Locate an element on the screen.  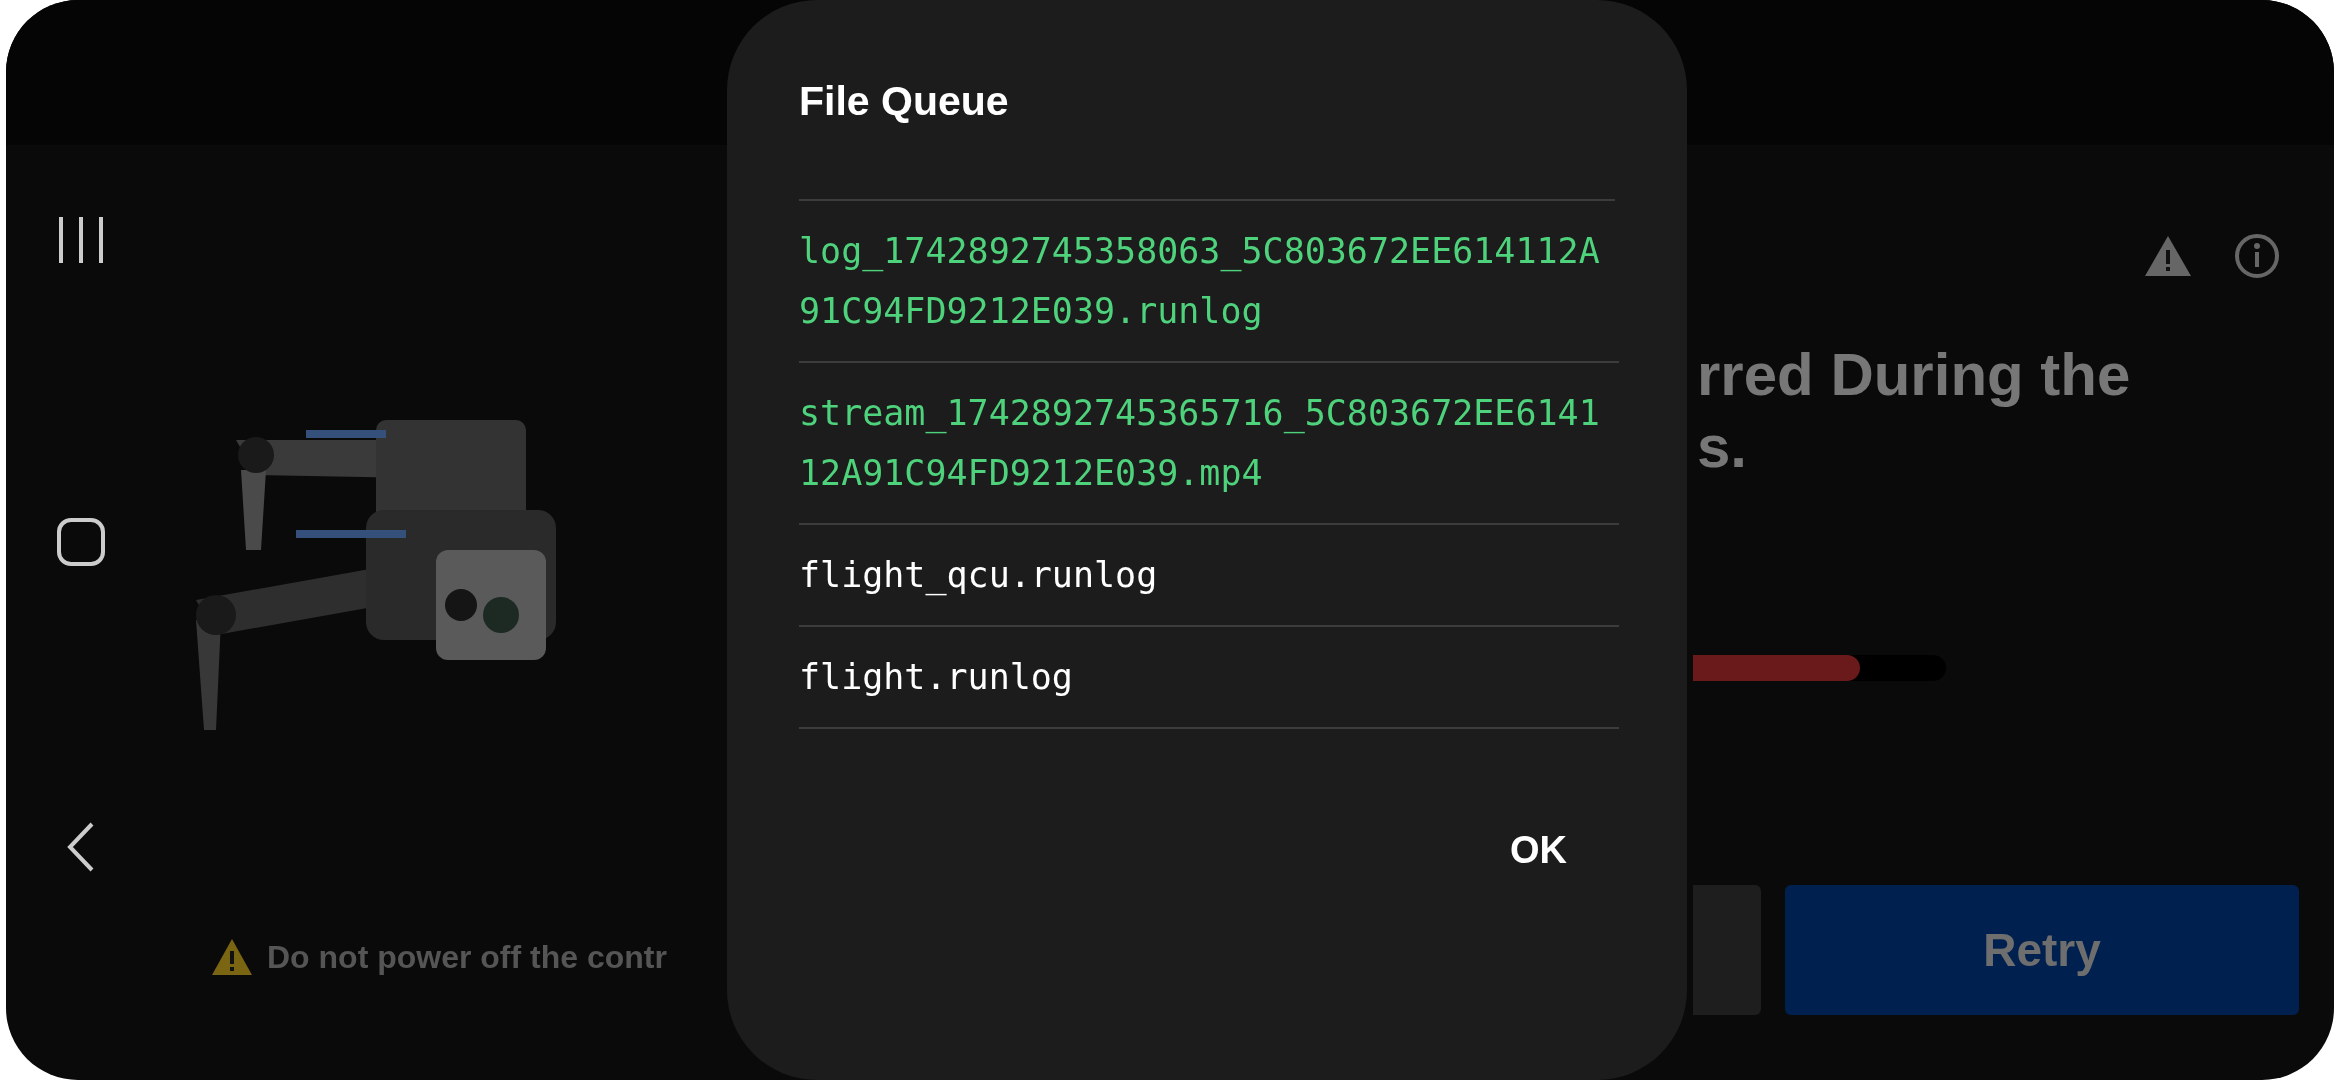
info-icon is located at coordinates (2257, 256).